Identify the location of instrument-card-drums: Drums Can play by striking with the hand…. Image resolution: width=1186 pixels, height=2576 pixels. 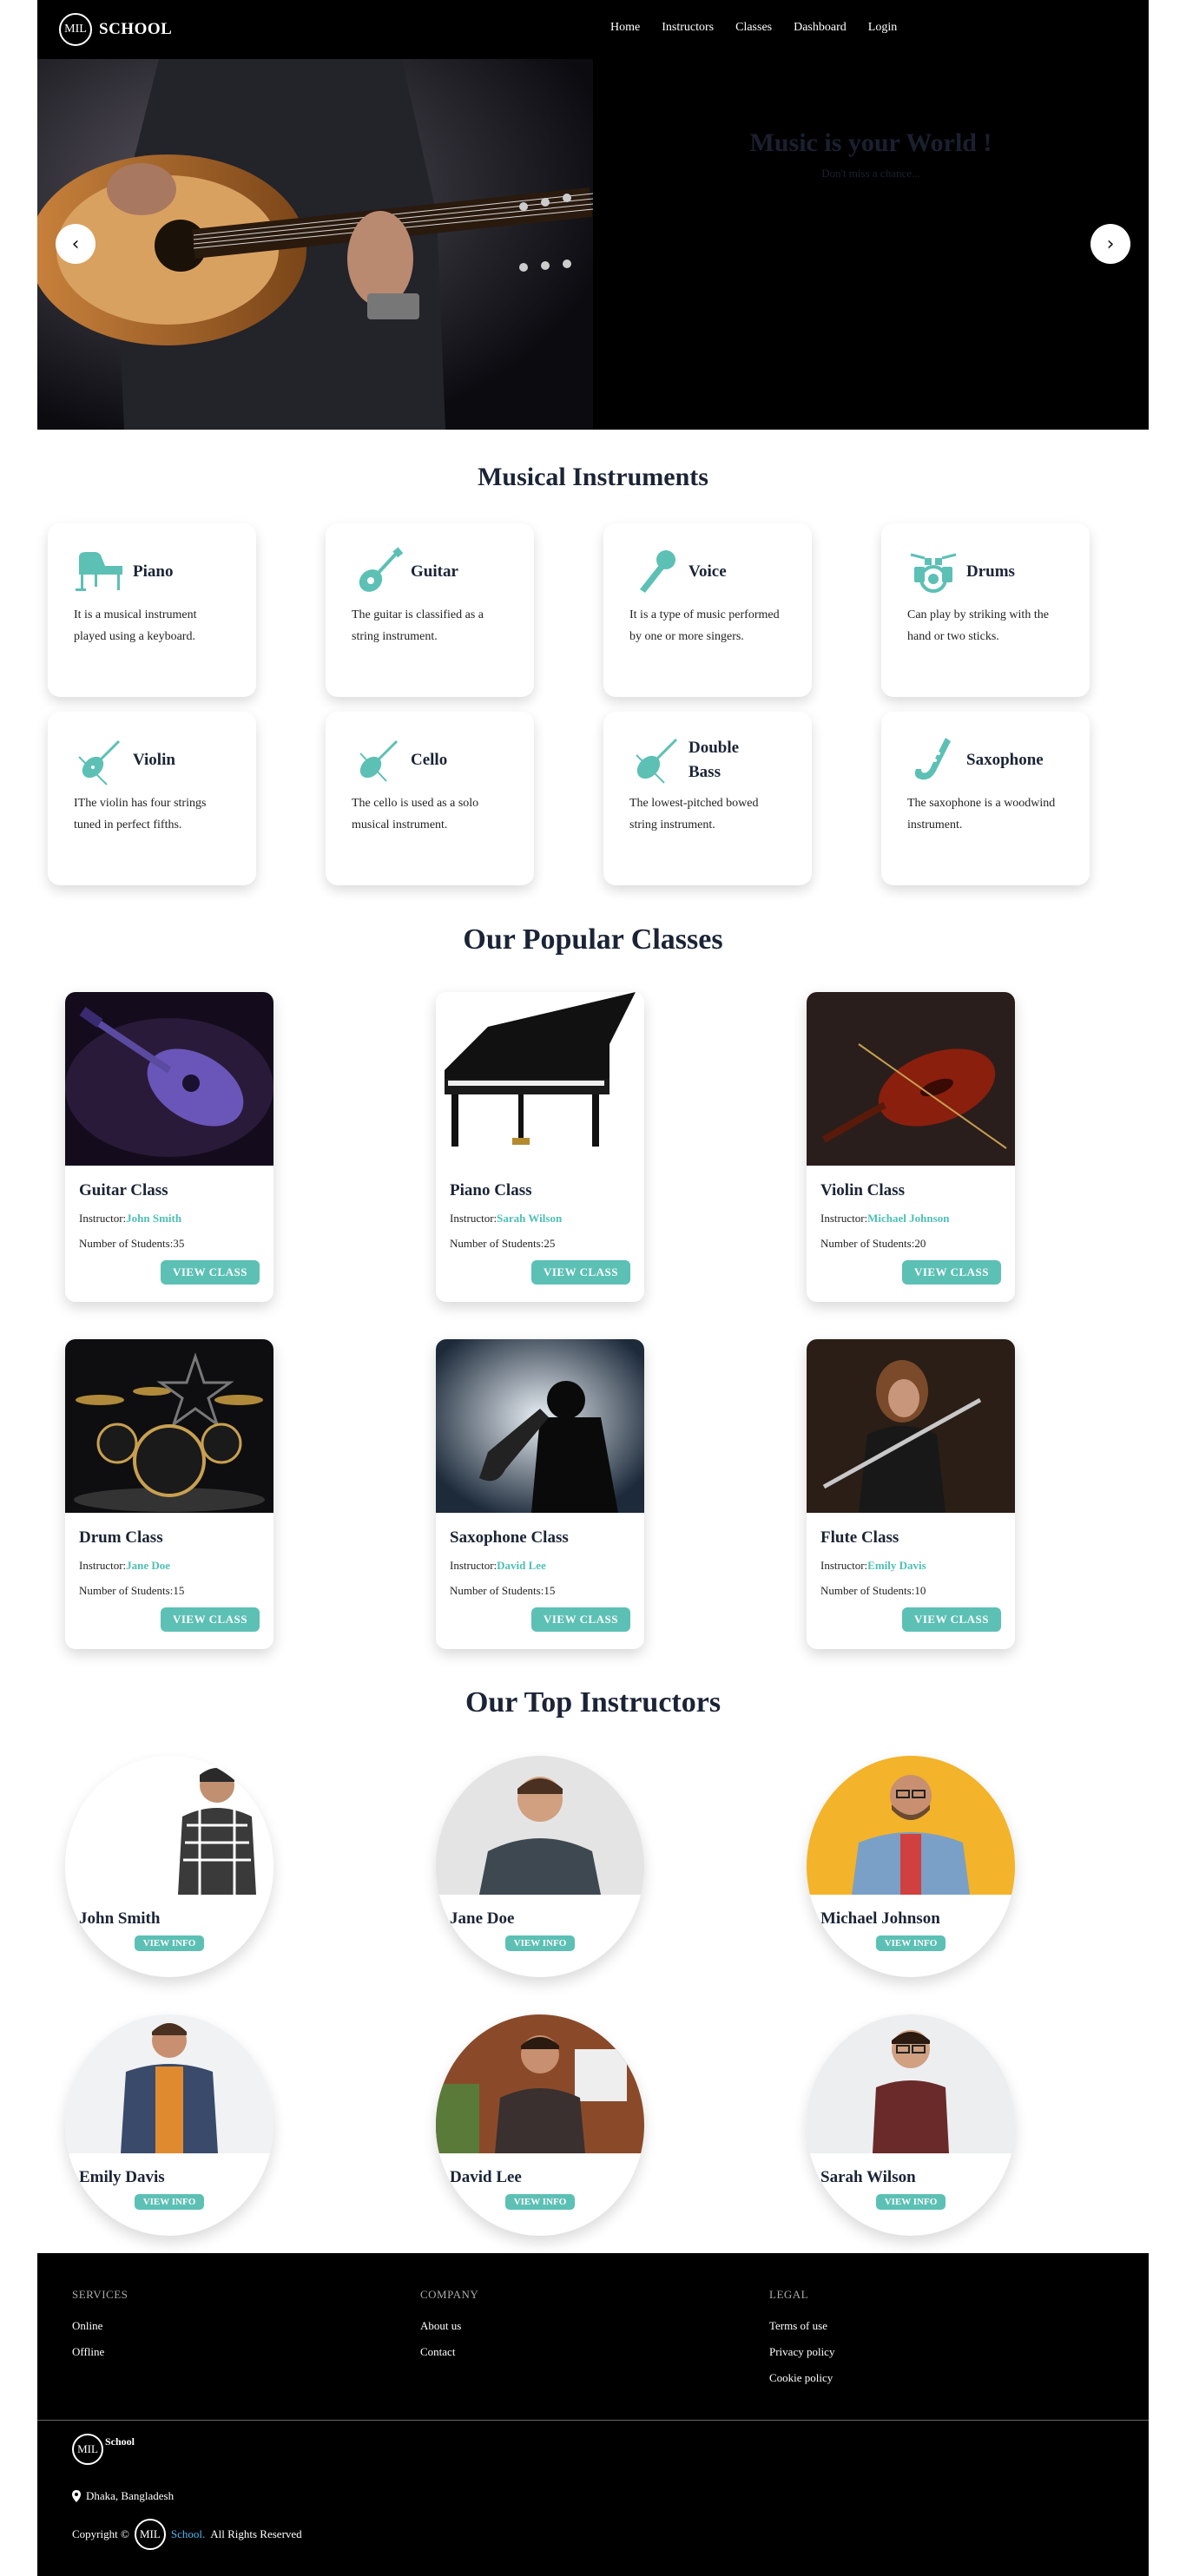
(986, 610).